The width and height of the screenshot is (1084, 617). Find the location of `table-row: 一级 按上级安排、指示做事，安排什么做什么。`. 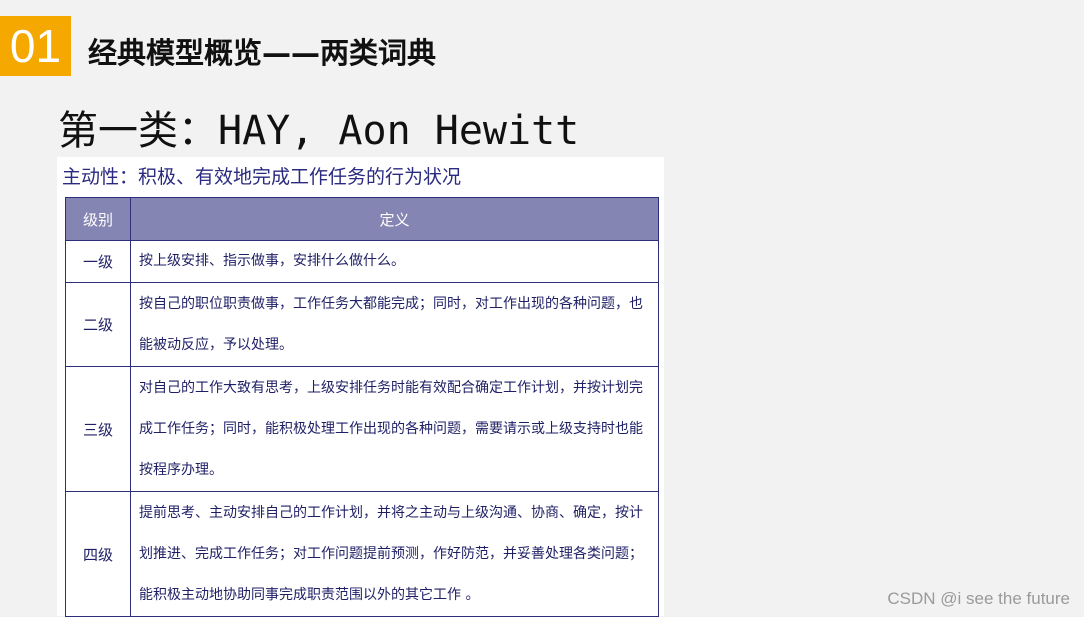

table-row: 一级 按上级安排、指示做事，安排什么做什么。 is located at coordinates (362, 261).